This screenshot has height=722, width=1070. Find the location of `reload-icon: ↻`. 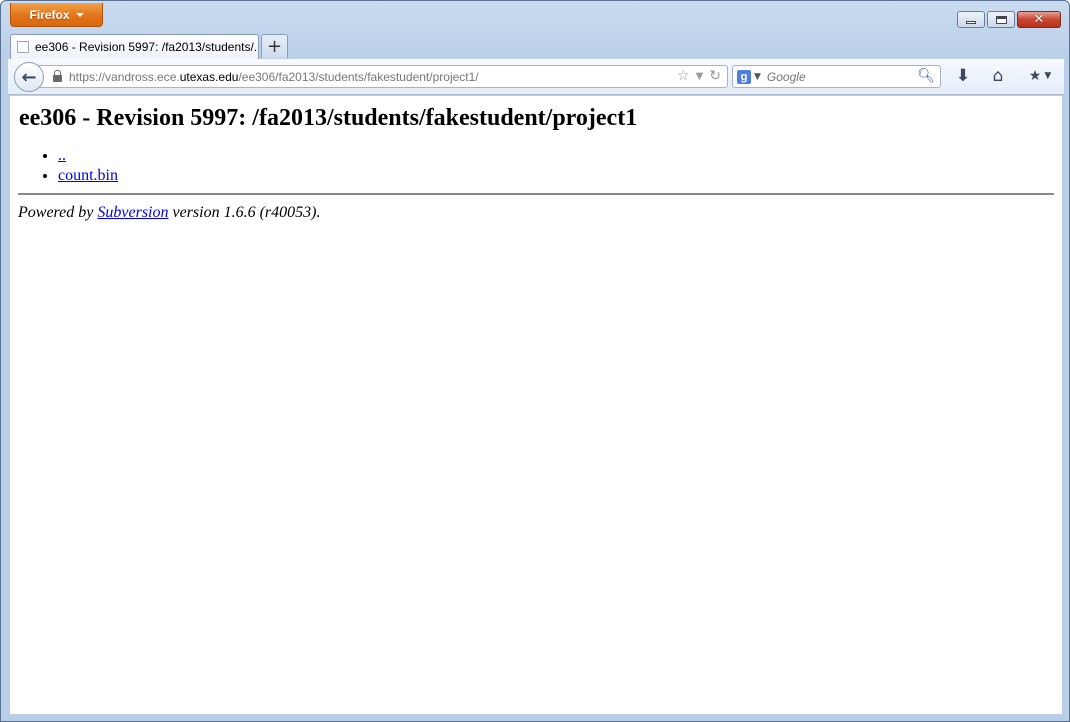

reload-icon: ↻ is located at coordinates (715, 76).